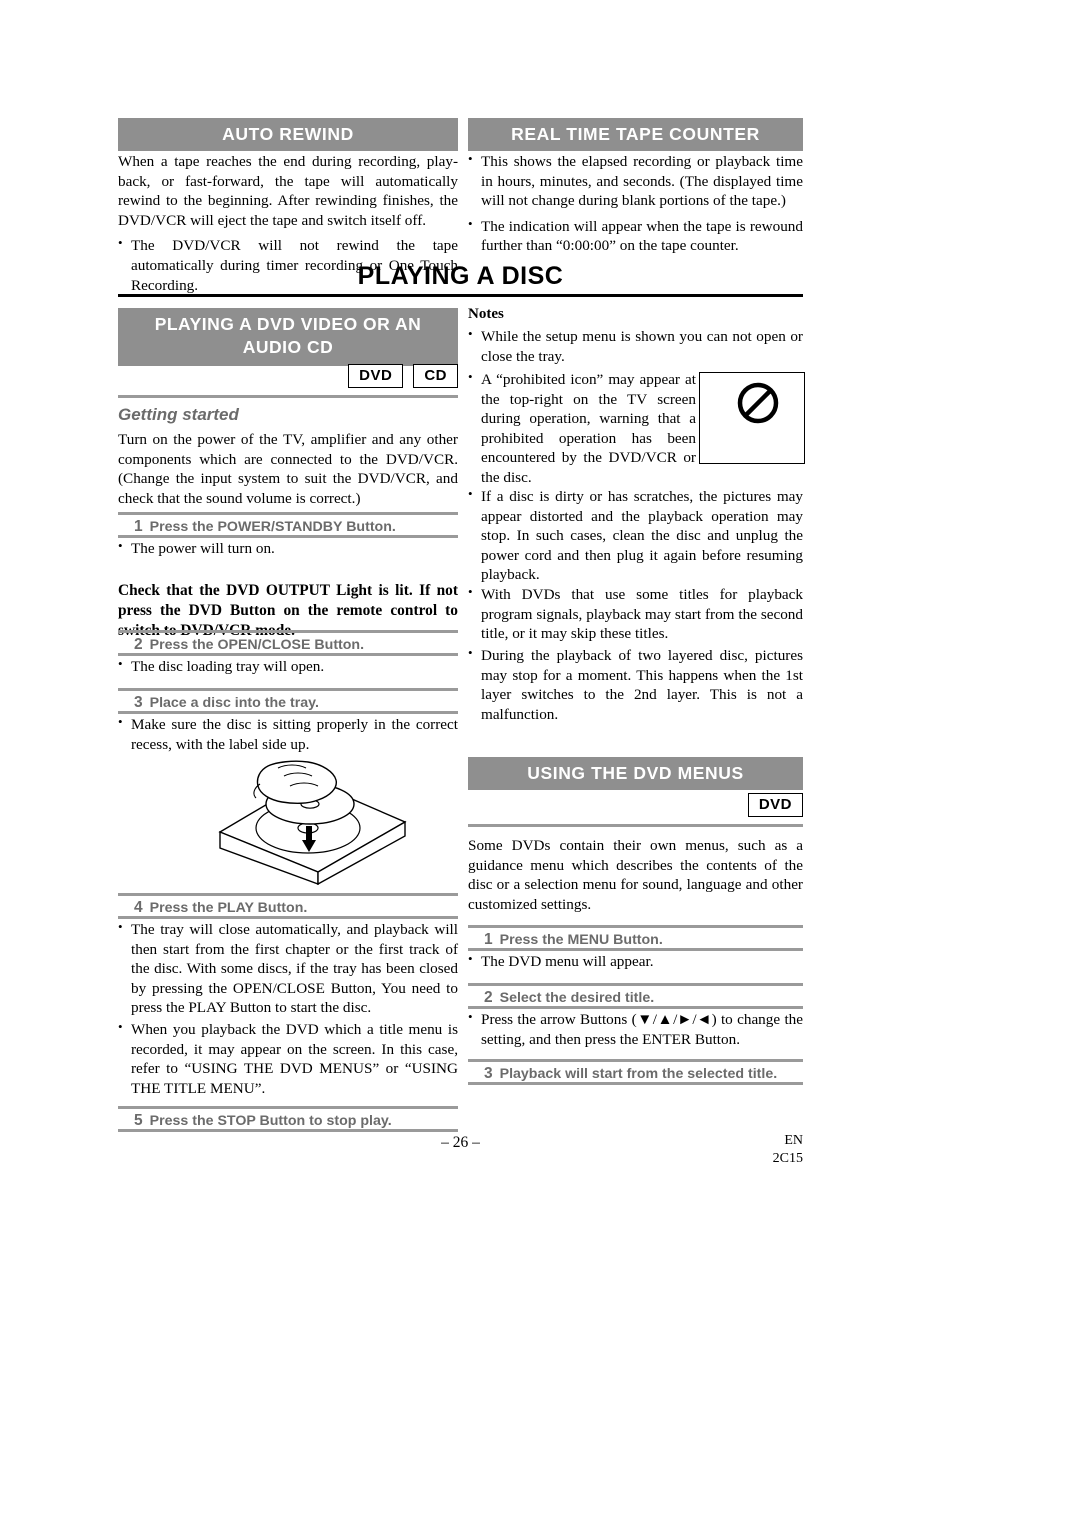 This screenshot has width=1080, height=1527. What do you see at coordinates (635, 773) in the screenshot?
I see `section-heading-using-dvd-menus: USING THE DVD MENUS` at bounding box center [635, 773].